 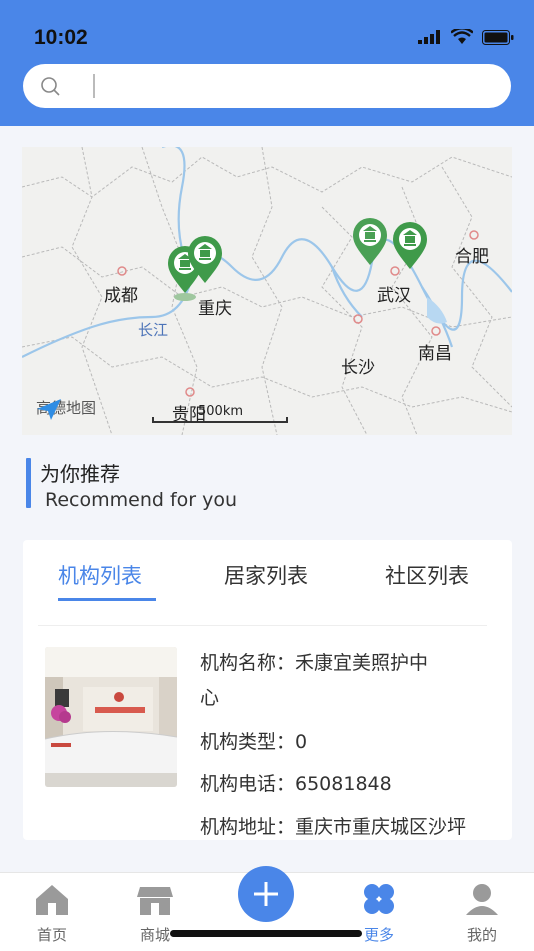 What do you see at coordinates (429, 37) in the screenshot?
I see `signal-icon` at bounding box center [429, 37].